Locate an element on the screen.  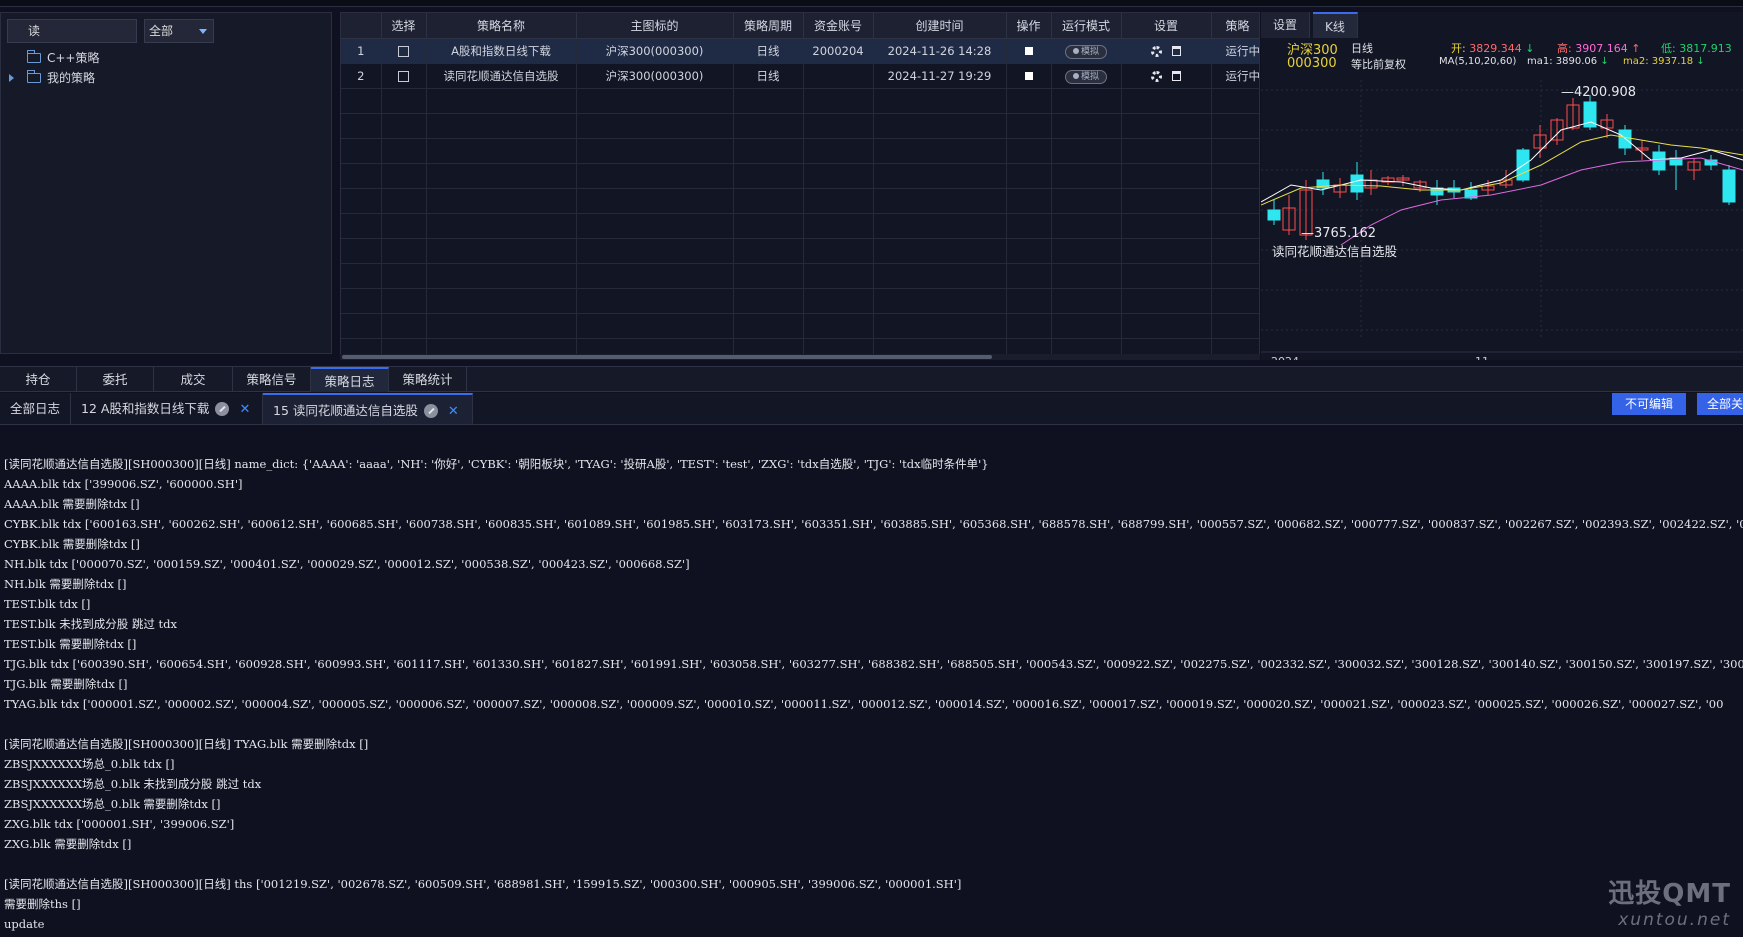
max-price-label: —4200.908 is located at coordinates (1598, 92).